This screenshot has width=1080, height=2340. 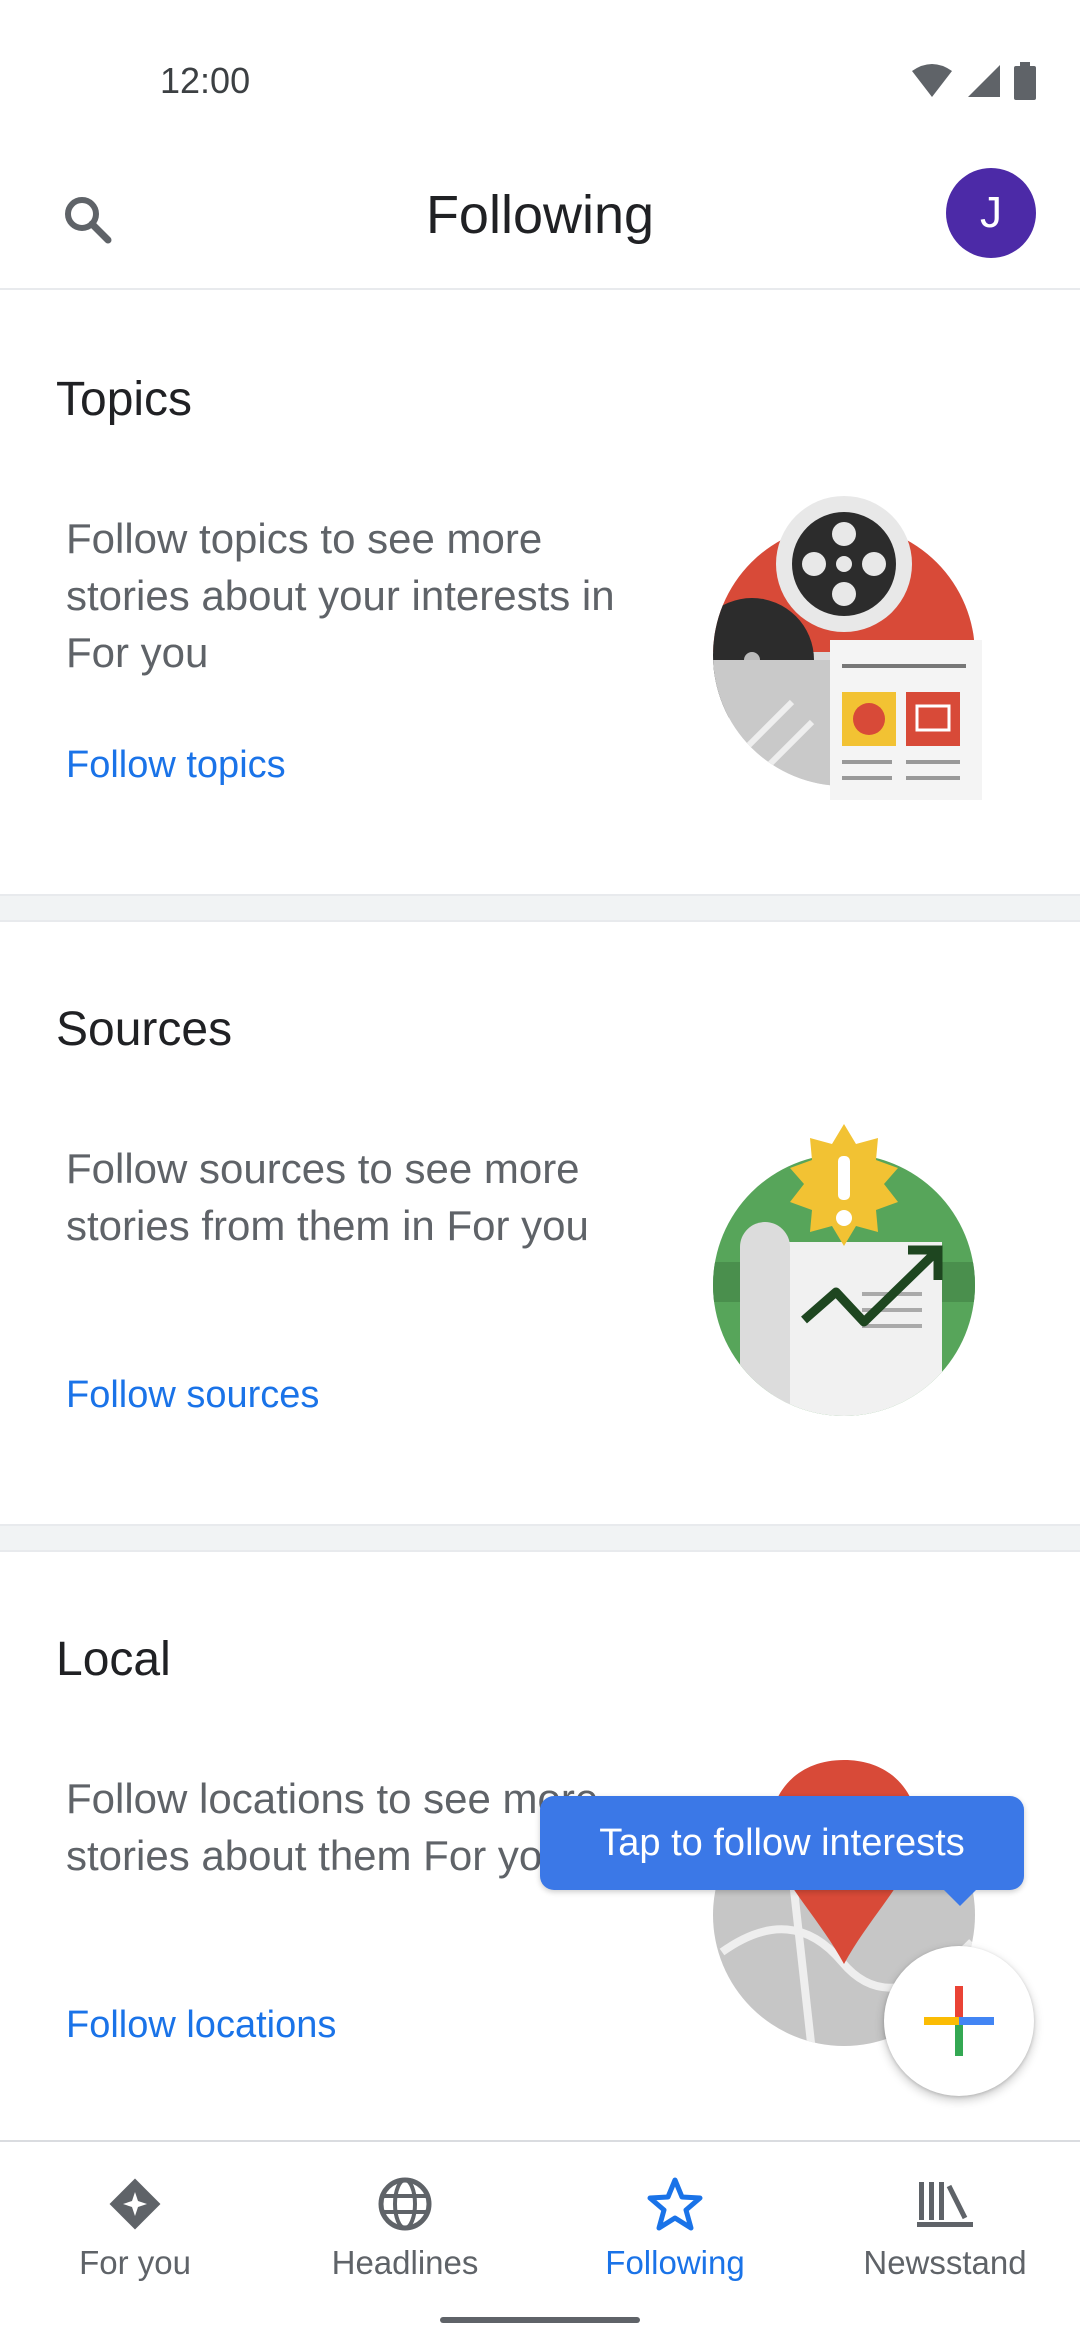 What do you see at coordinates (144, 1029) in the screenshot?
I see `section-title: Sources` at bounding box center [144, 1029].